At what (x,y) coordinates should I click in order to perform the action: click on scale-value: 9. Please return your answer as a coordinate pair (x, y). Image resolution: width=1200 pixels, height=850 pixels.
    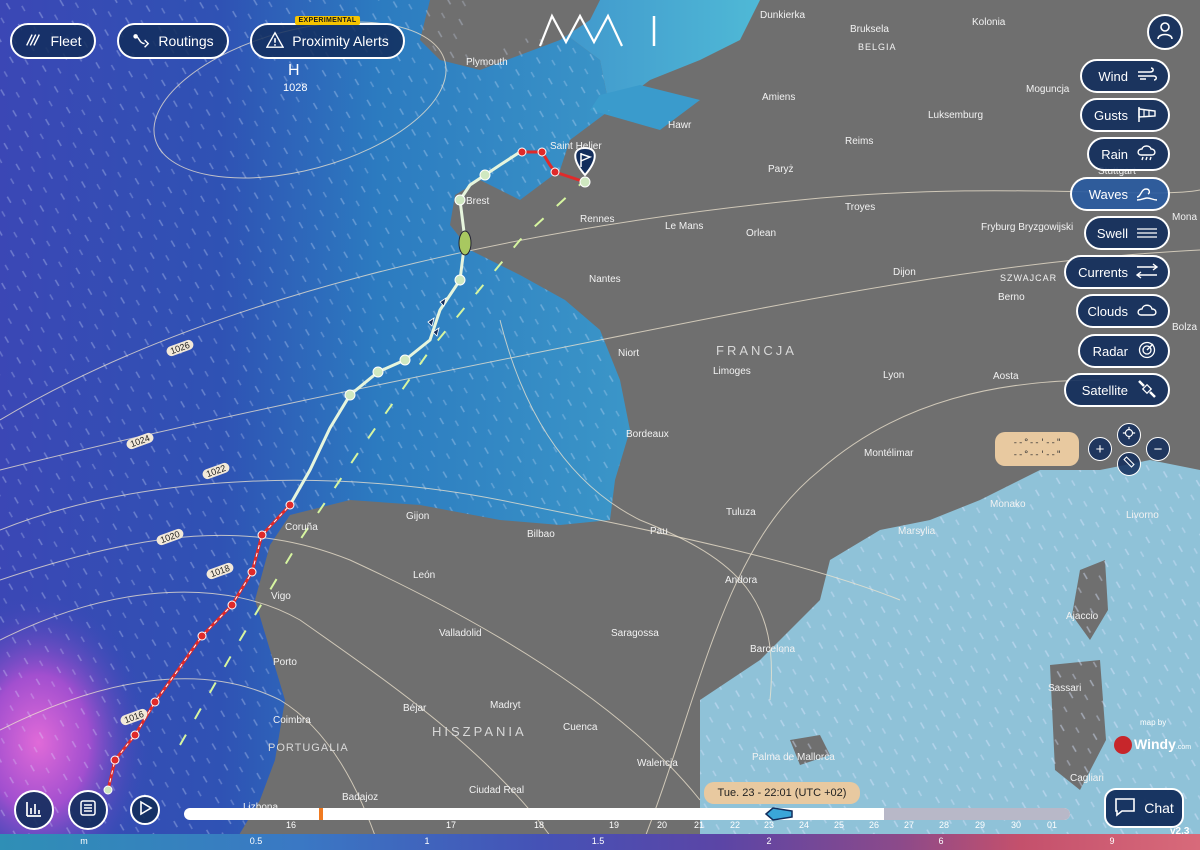
    Looking at the image, I should click on (1112, 841).